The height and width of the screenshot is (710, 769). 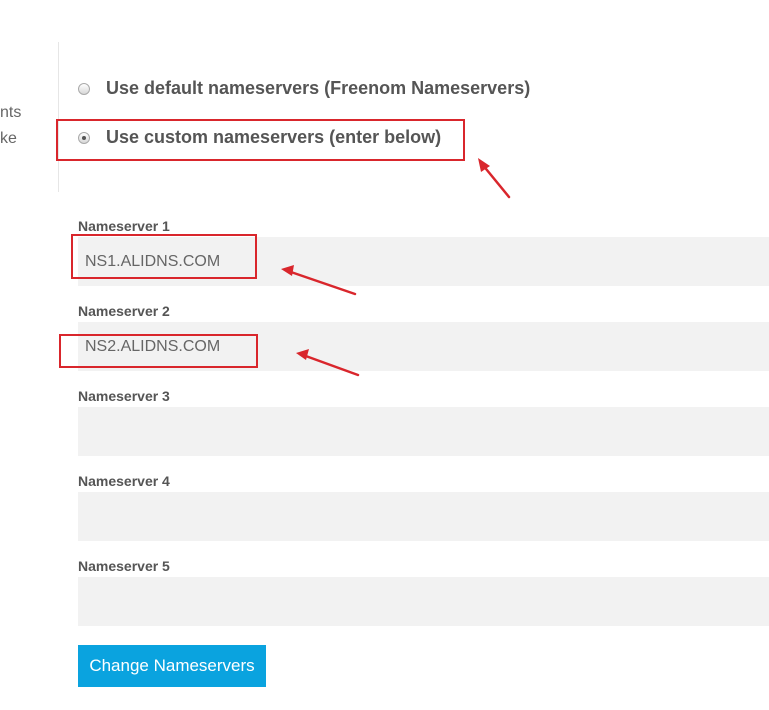 What do you see at coordinates (495, 180) in the screenshot?
I see `annotation-arrow-custom-option` at bounding box center [495, 180].